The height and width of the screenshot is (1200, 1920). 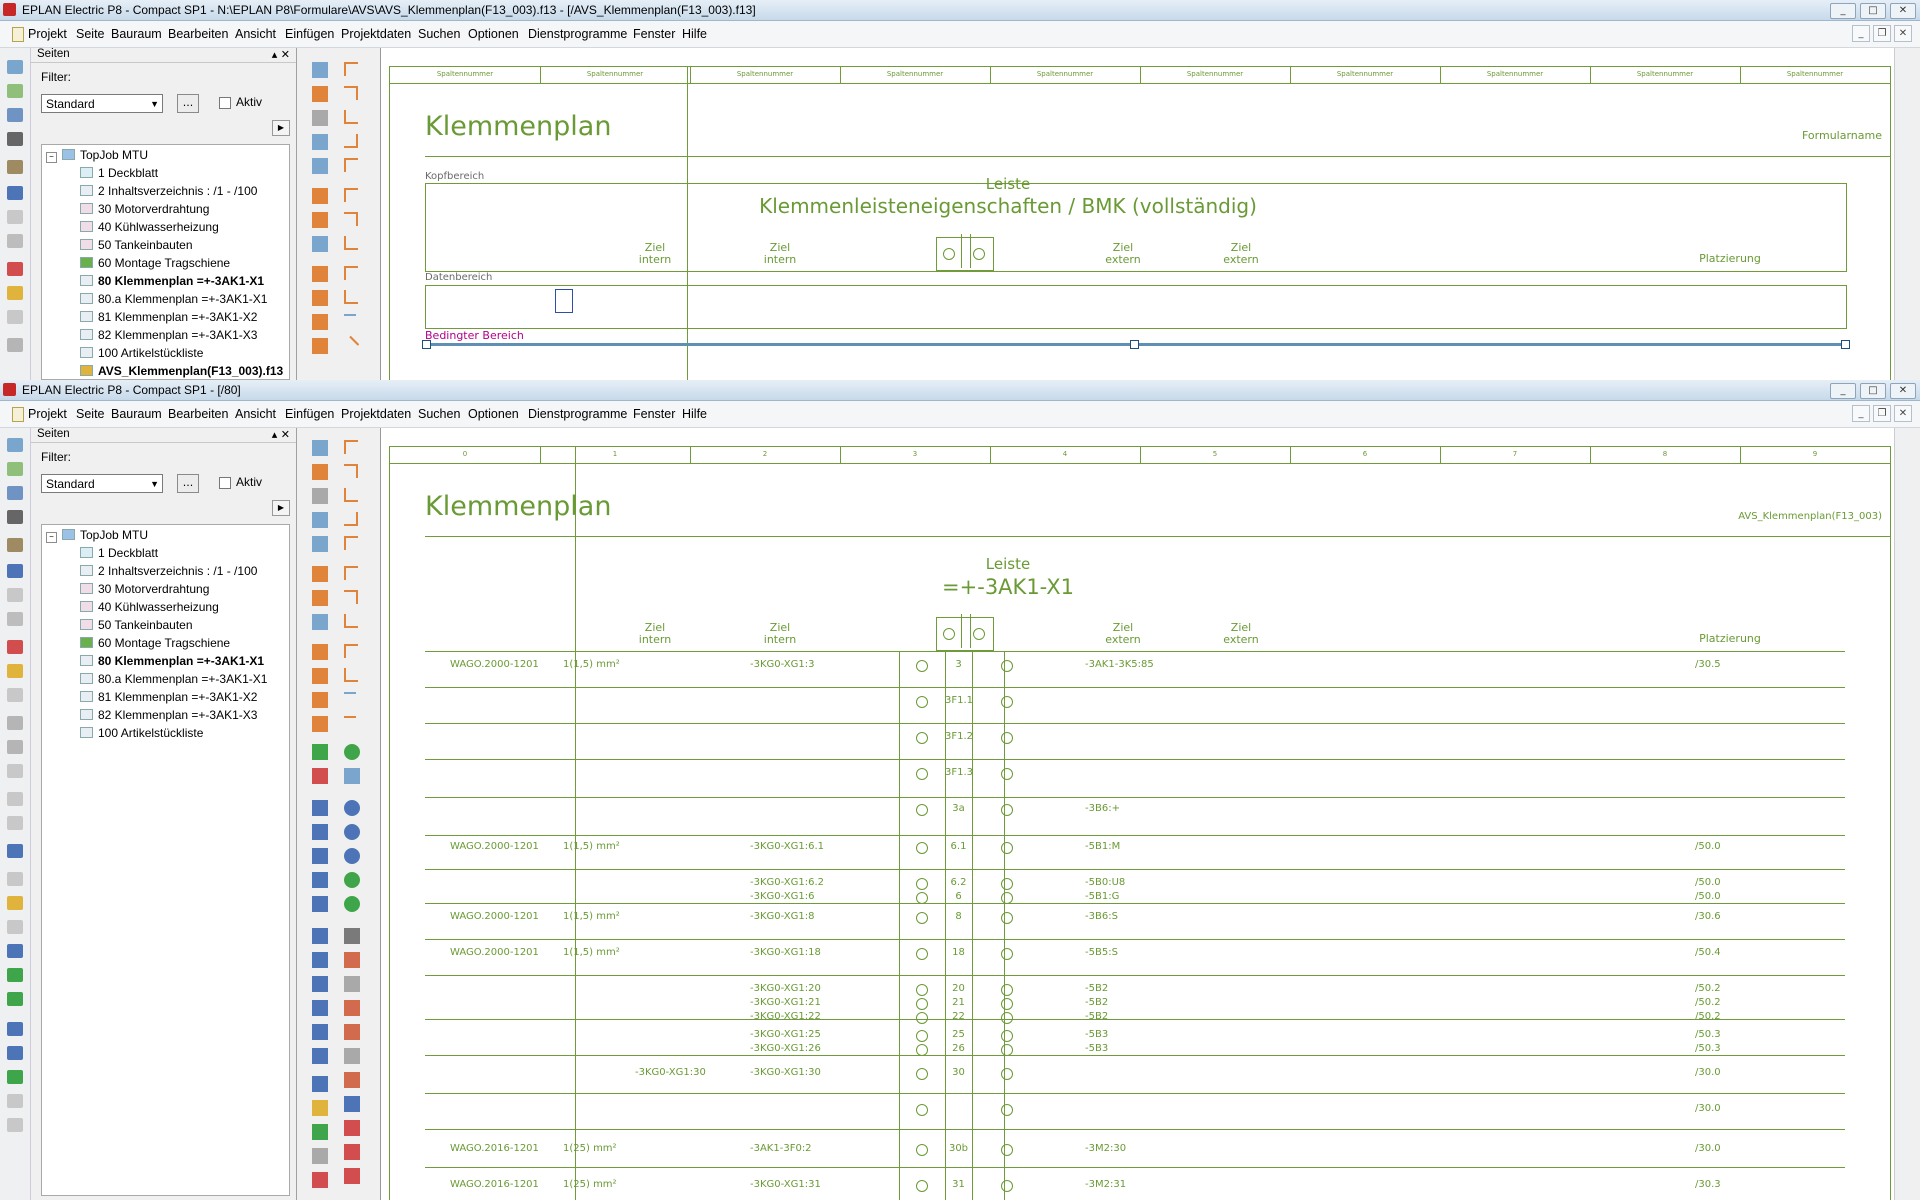 What do you see at coordinates (15, 851) in the screenshot?
I see `graphic-editor-icon` at bounding box center [15, 851].